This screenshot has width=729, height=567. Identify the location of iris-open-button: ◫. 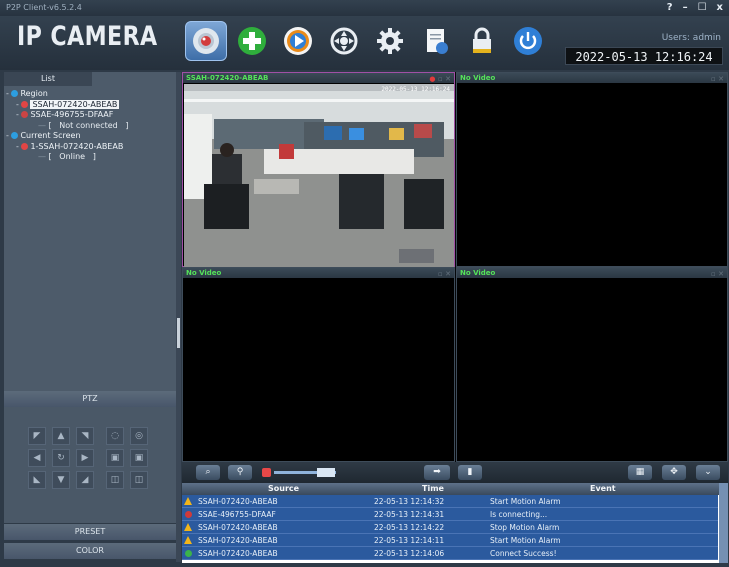
(139, 480).